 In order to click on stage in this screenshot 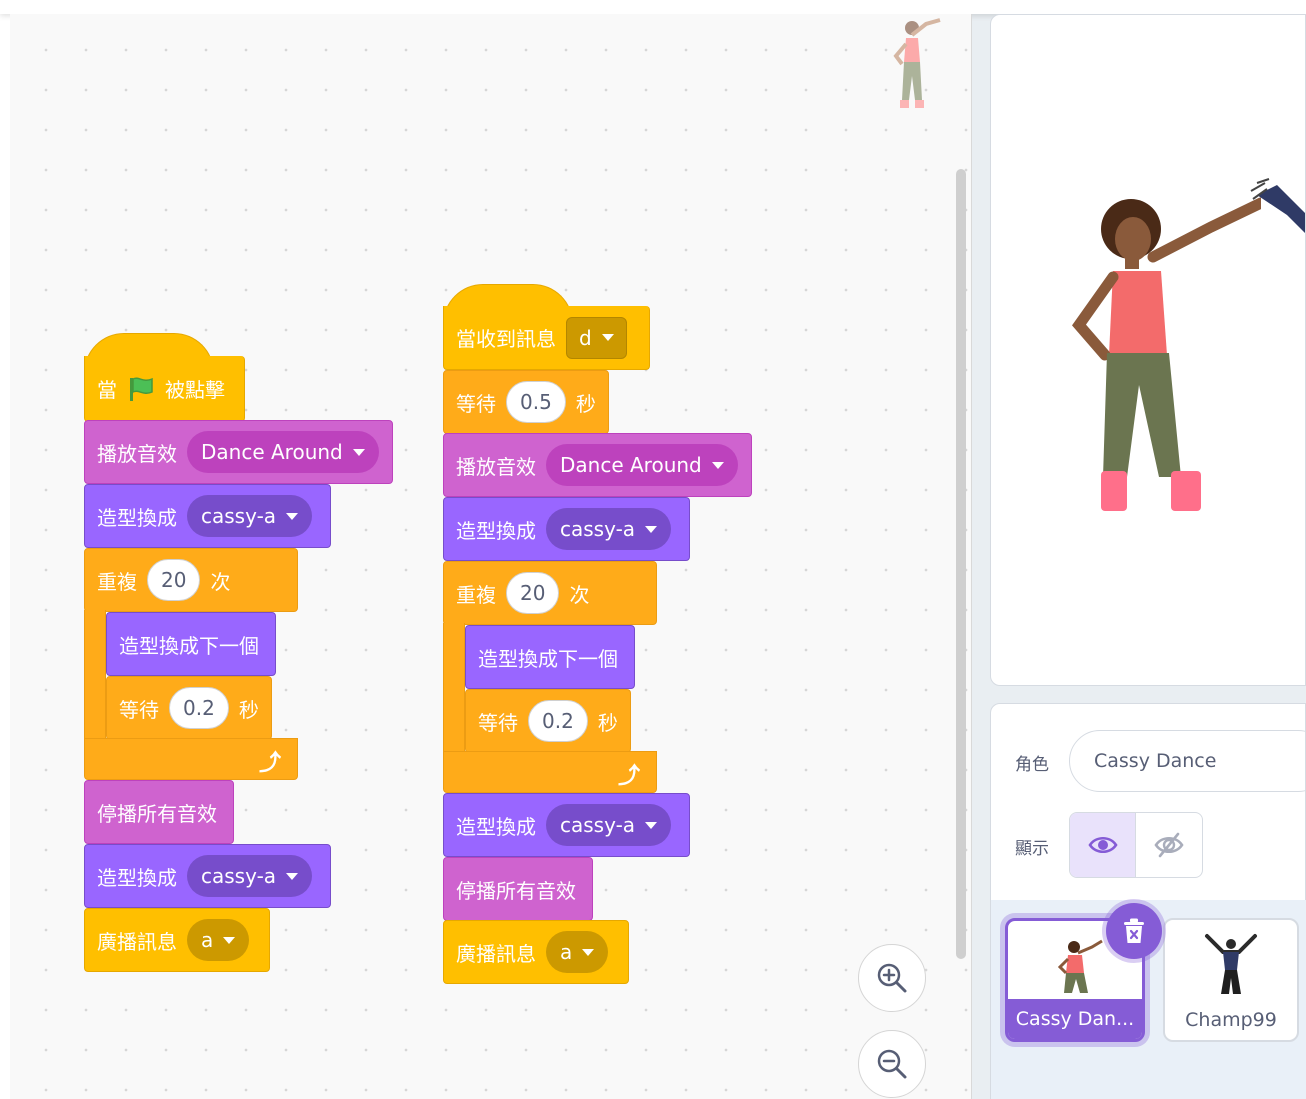, I will do `click(1148, 350)`.